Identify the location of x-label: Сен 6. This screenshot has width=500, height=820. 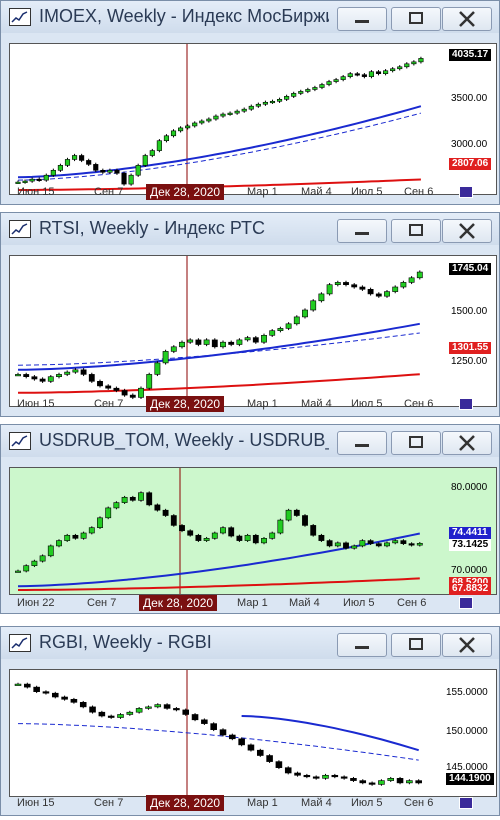
(419, 404).